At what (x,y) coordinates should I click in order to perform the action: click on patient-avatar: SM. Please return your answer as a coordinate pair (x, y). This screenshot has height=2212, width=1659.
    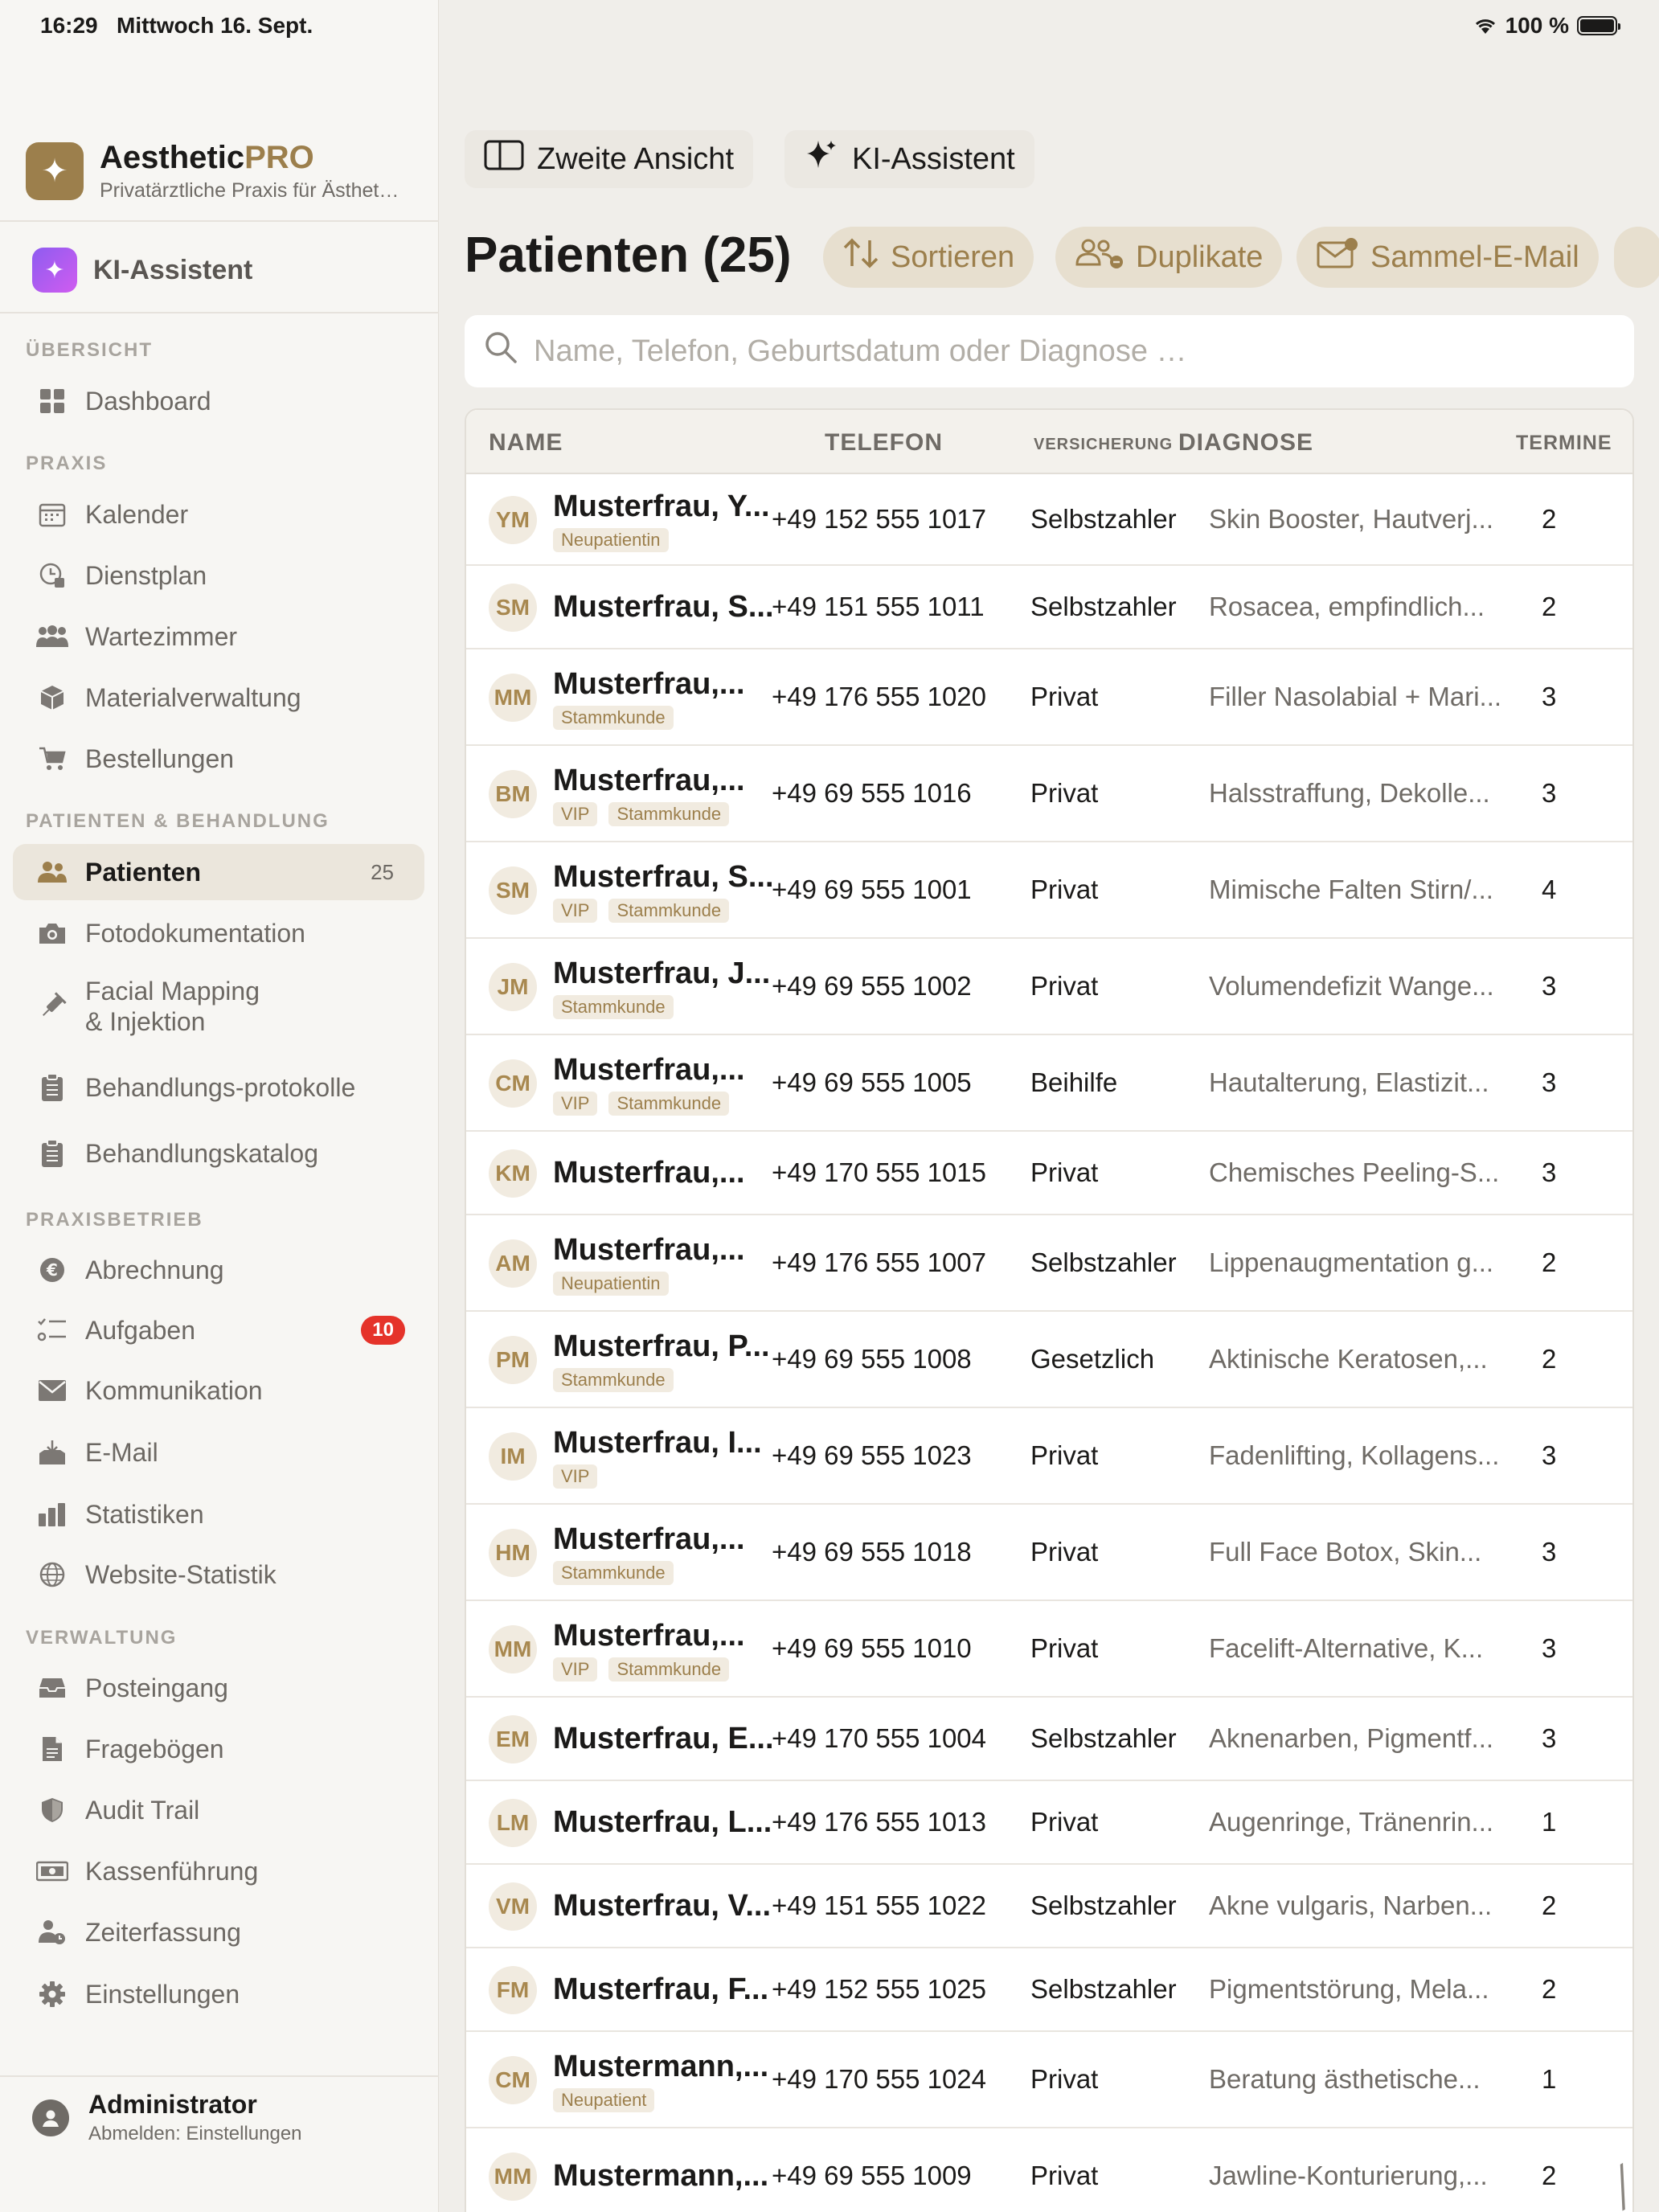
    Looking at the image, I should click on (513, 890).